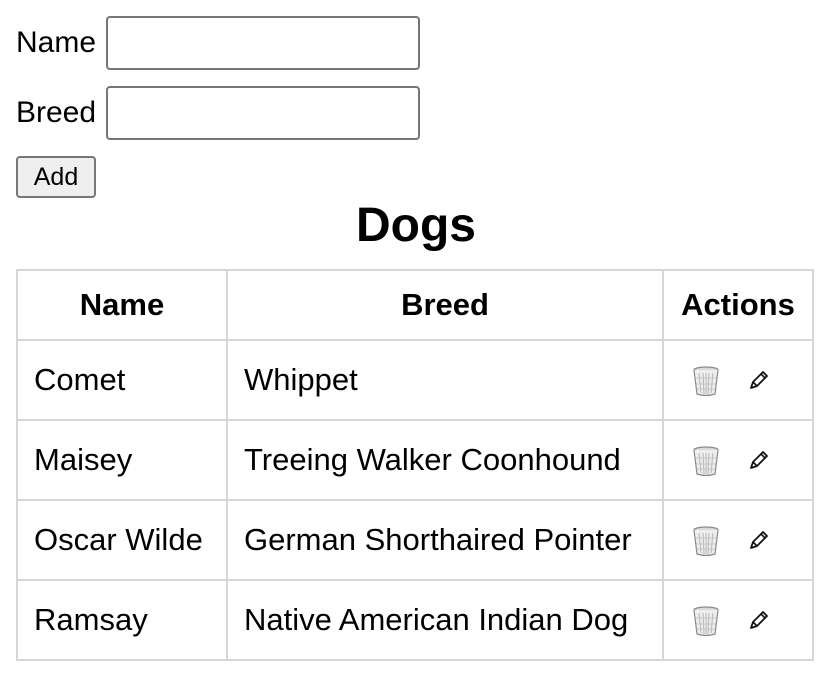  I want to click on name-input, so click(263, 43).